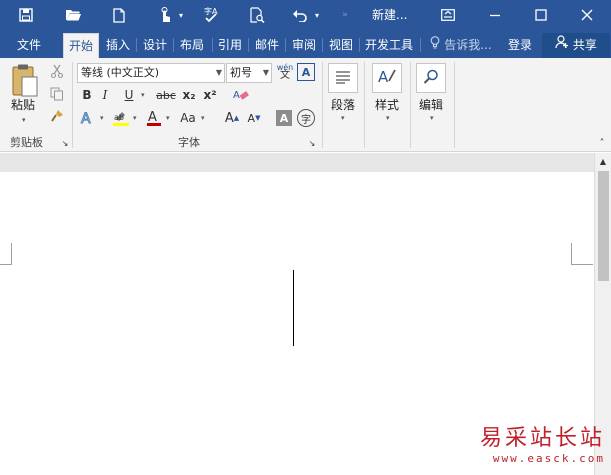 Image resolution: width=611 pixels, height=475 pixels. I want to click on shrink-font-button: A ▼, so click(254, 118).